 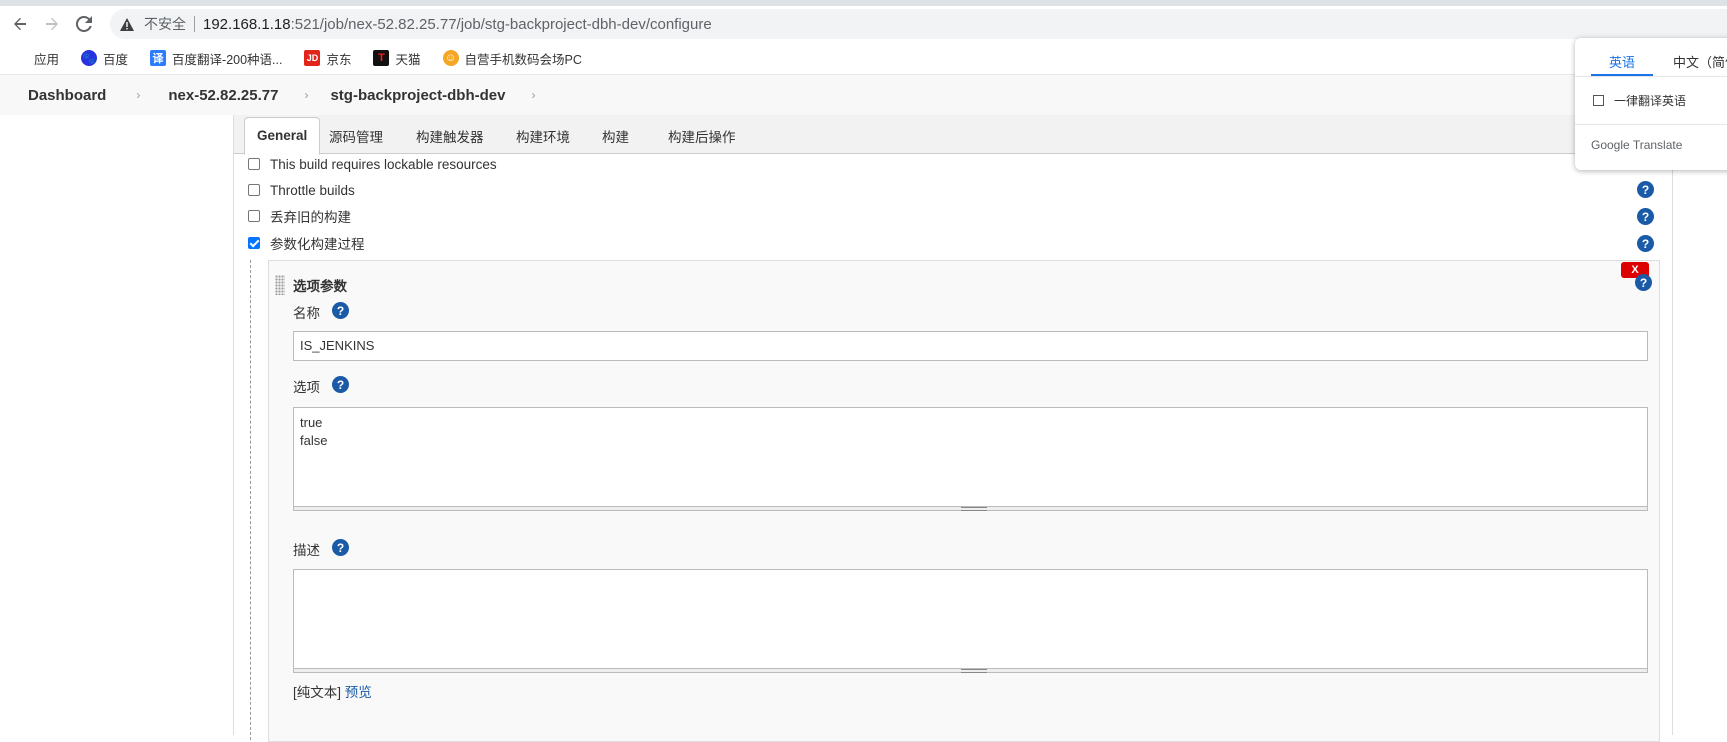 I want to click on breadcrumb-folder: nex-52.82.25.77, so click(x=223, y=95).